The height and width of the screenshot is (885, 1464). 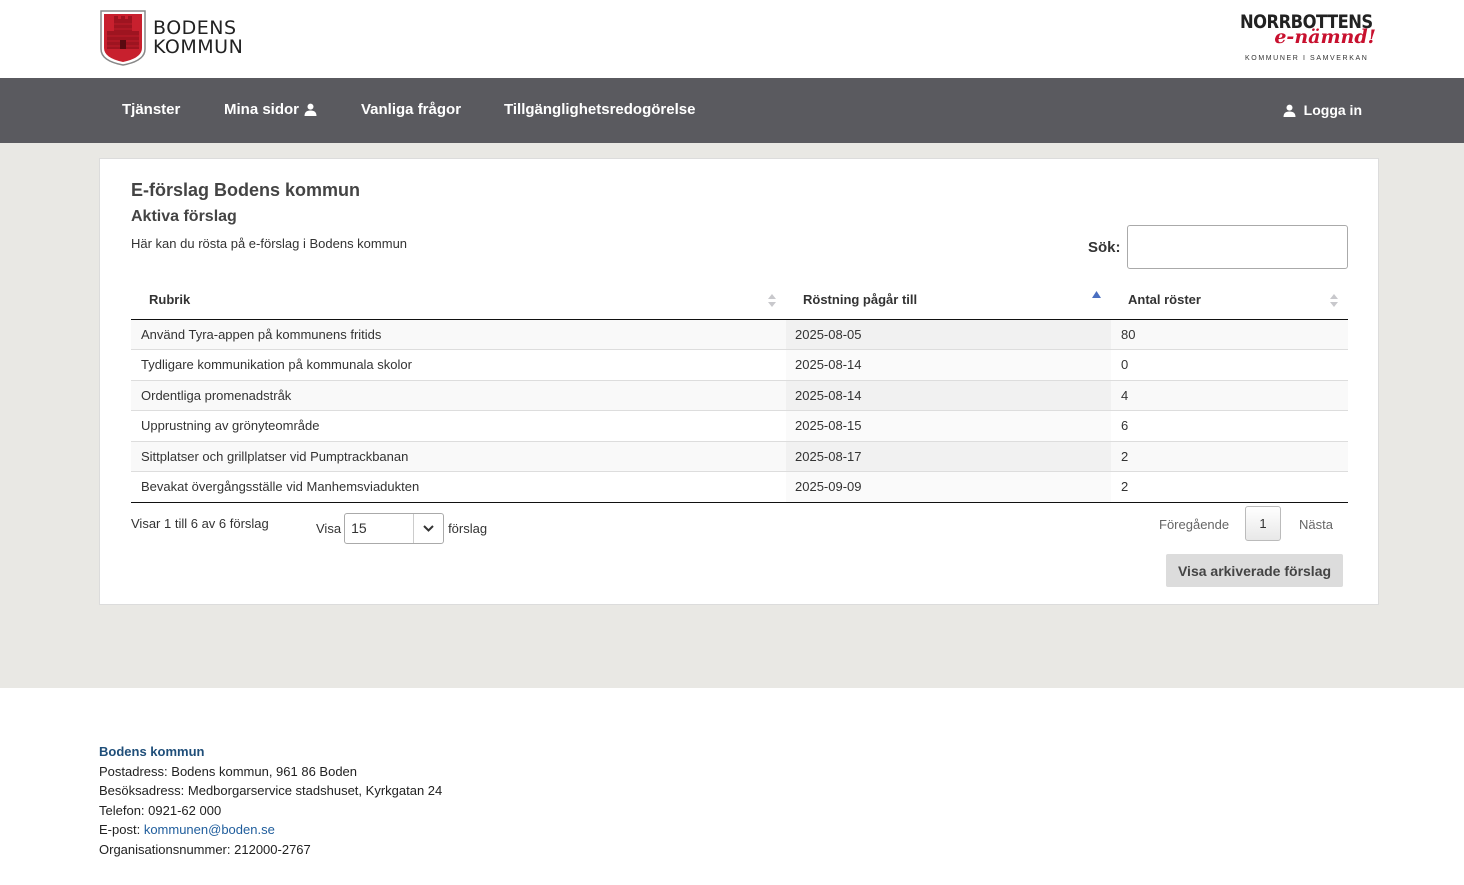 What do you see at coordinates (948, 456) in the screenshot?
I see `cell-datum: 2025-08-17` at bounding box center [948, 456].